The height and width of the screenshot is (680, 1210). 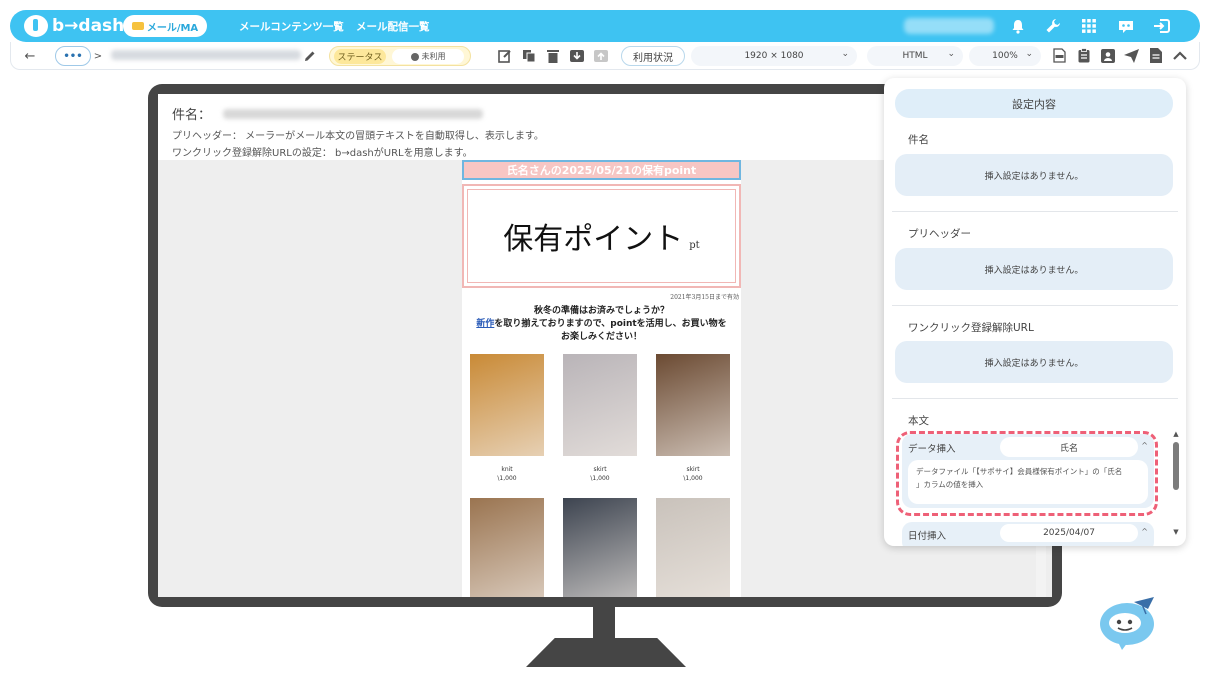 I want to click on trash-icon, so click(x=552, y=55).